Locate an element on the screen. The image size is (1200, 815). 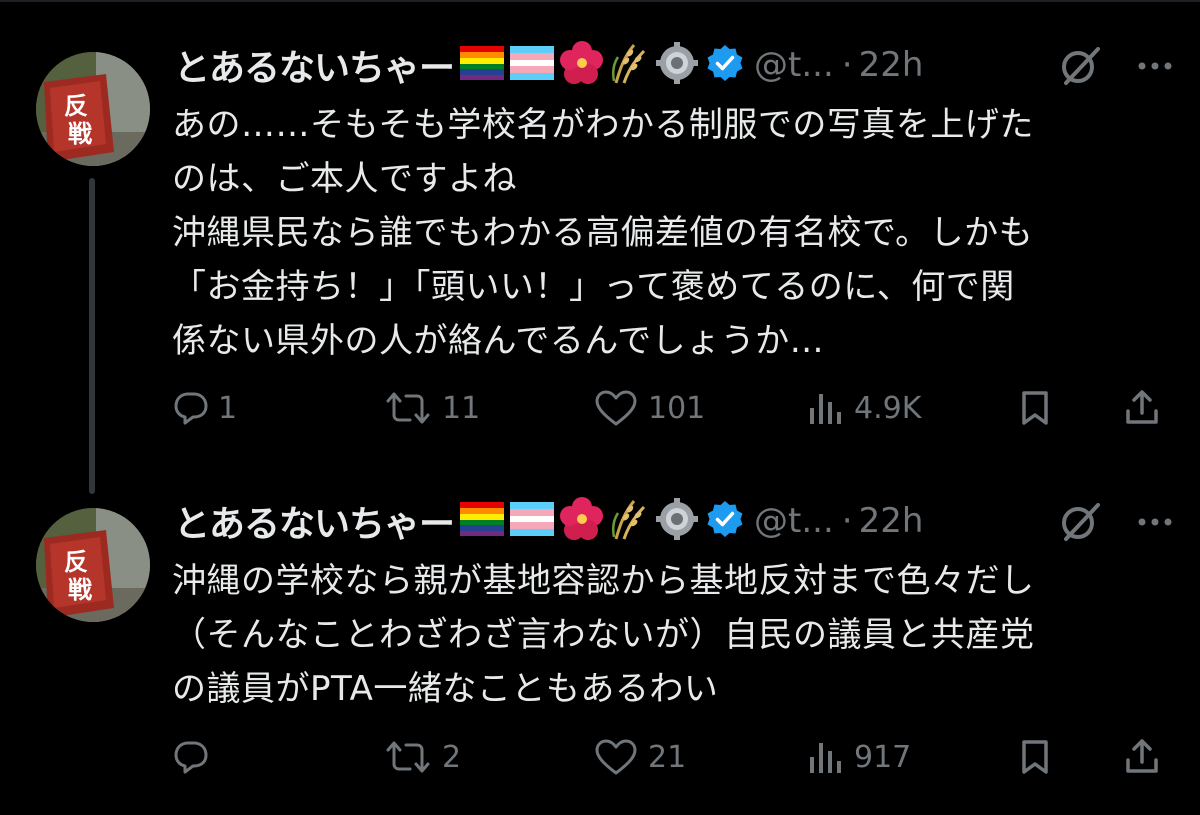
repost-count: 11 is located at coordinates (461, 408).